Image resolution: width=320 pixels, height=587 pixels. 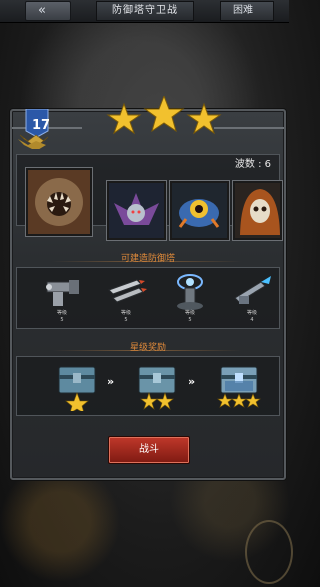 I want to click on towers-section-title: 可建造防御塔, so click(x=147, y=259).